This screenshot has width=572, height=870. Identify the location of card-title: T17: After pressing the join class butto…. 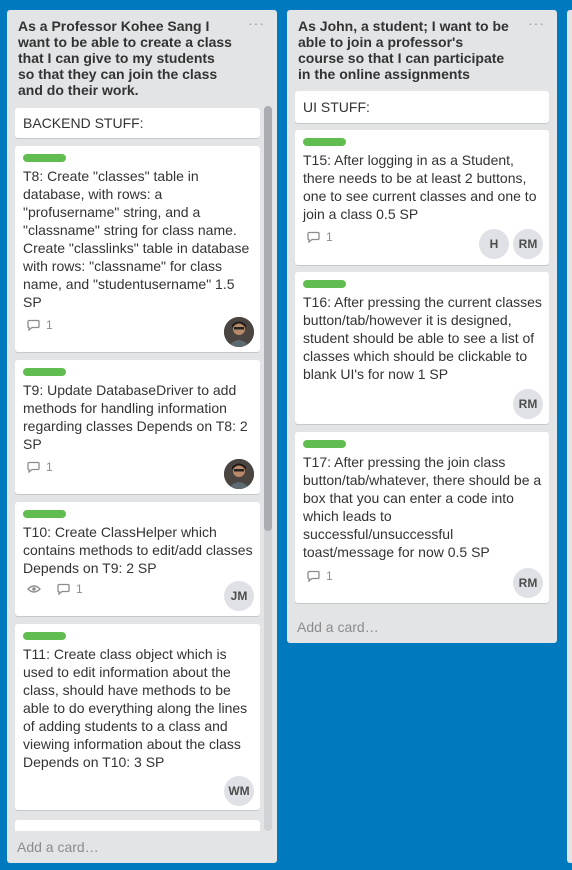
(422, 507).